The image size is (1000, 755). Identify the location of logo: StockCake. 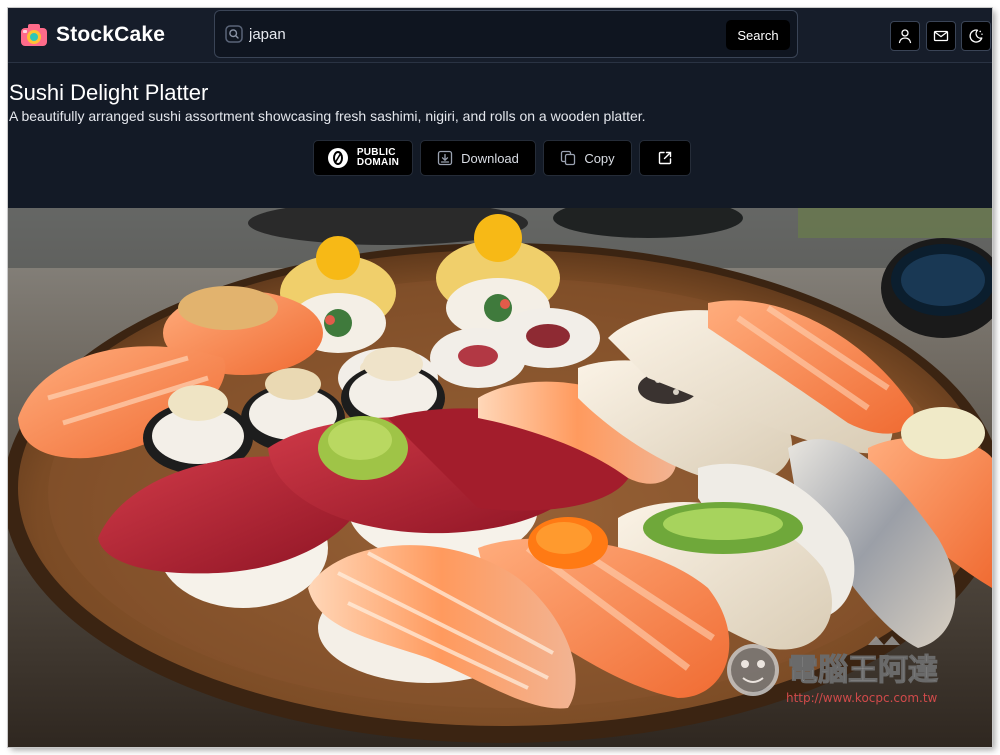
(92, 35).